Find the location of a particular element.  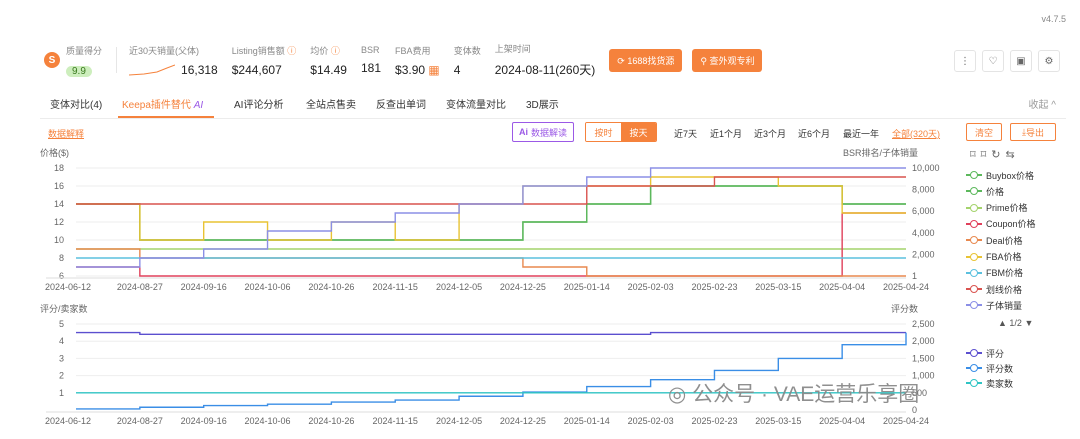

avg-price-value: $14.49 is located at coordinates (328, 69).